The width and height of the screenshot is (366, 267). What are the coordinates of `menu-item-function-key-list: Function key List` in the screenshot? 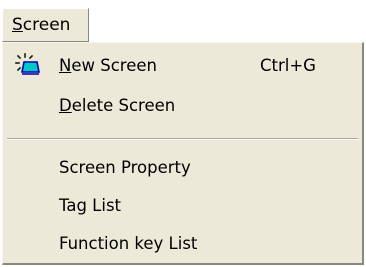 It's located at (182, 244).